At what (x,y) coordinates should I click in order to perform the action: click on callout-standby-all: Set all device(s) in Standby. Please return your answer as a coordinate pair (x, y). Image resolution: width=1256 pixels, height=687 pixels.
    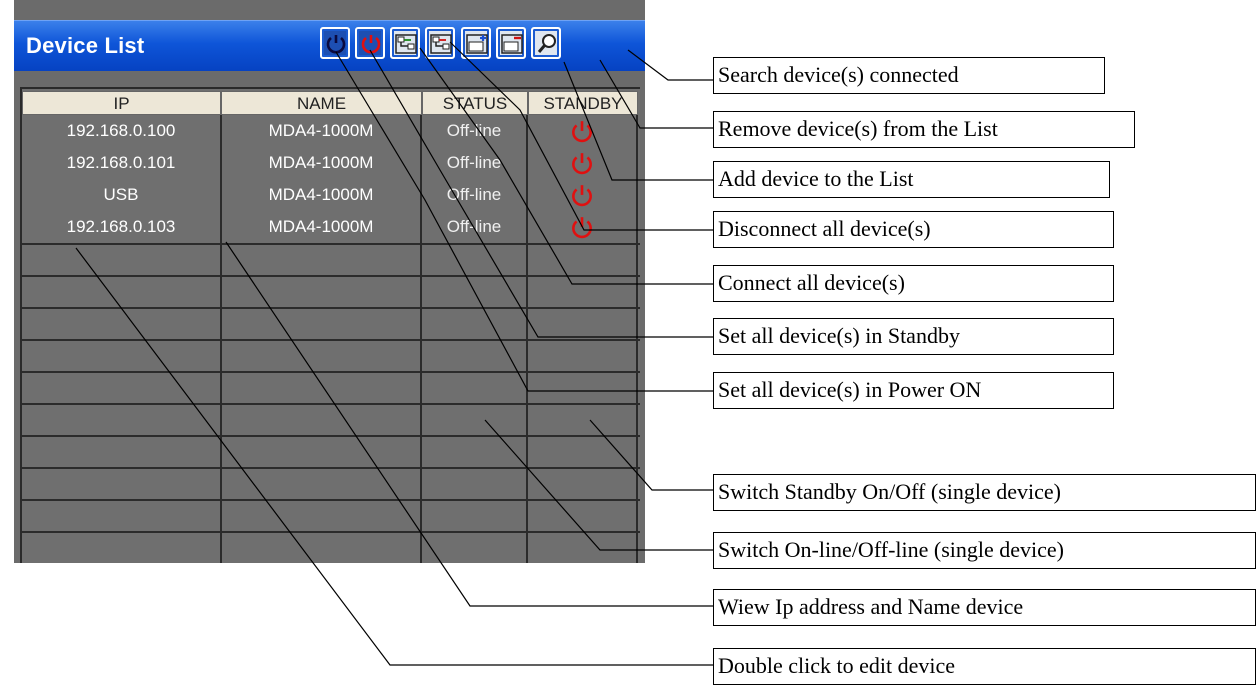
    Looking at the image, I should click on (913, 336).